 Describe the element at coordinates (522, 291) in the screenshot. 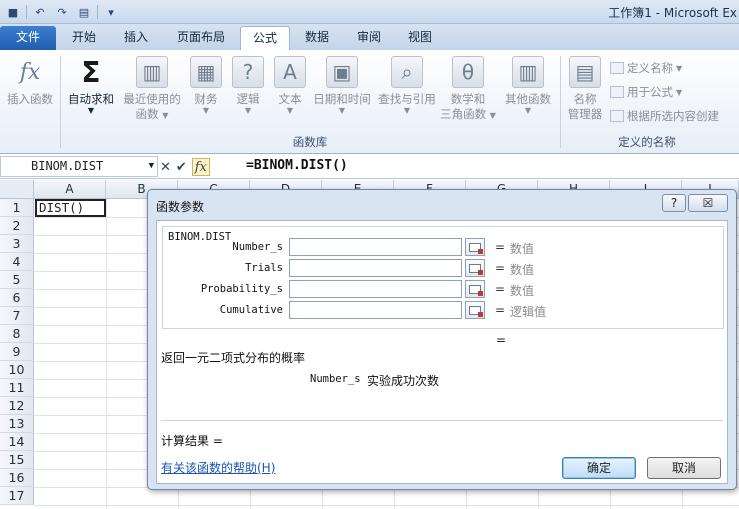

I see `arg-result-probability-s: 数值` at that location.